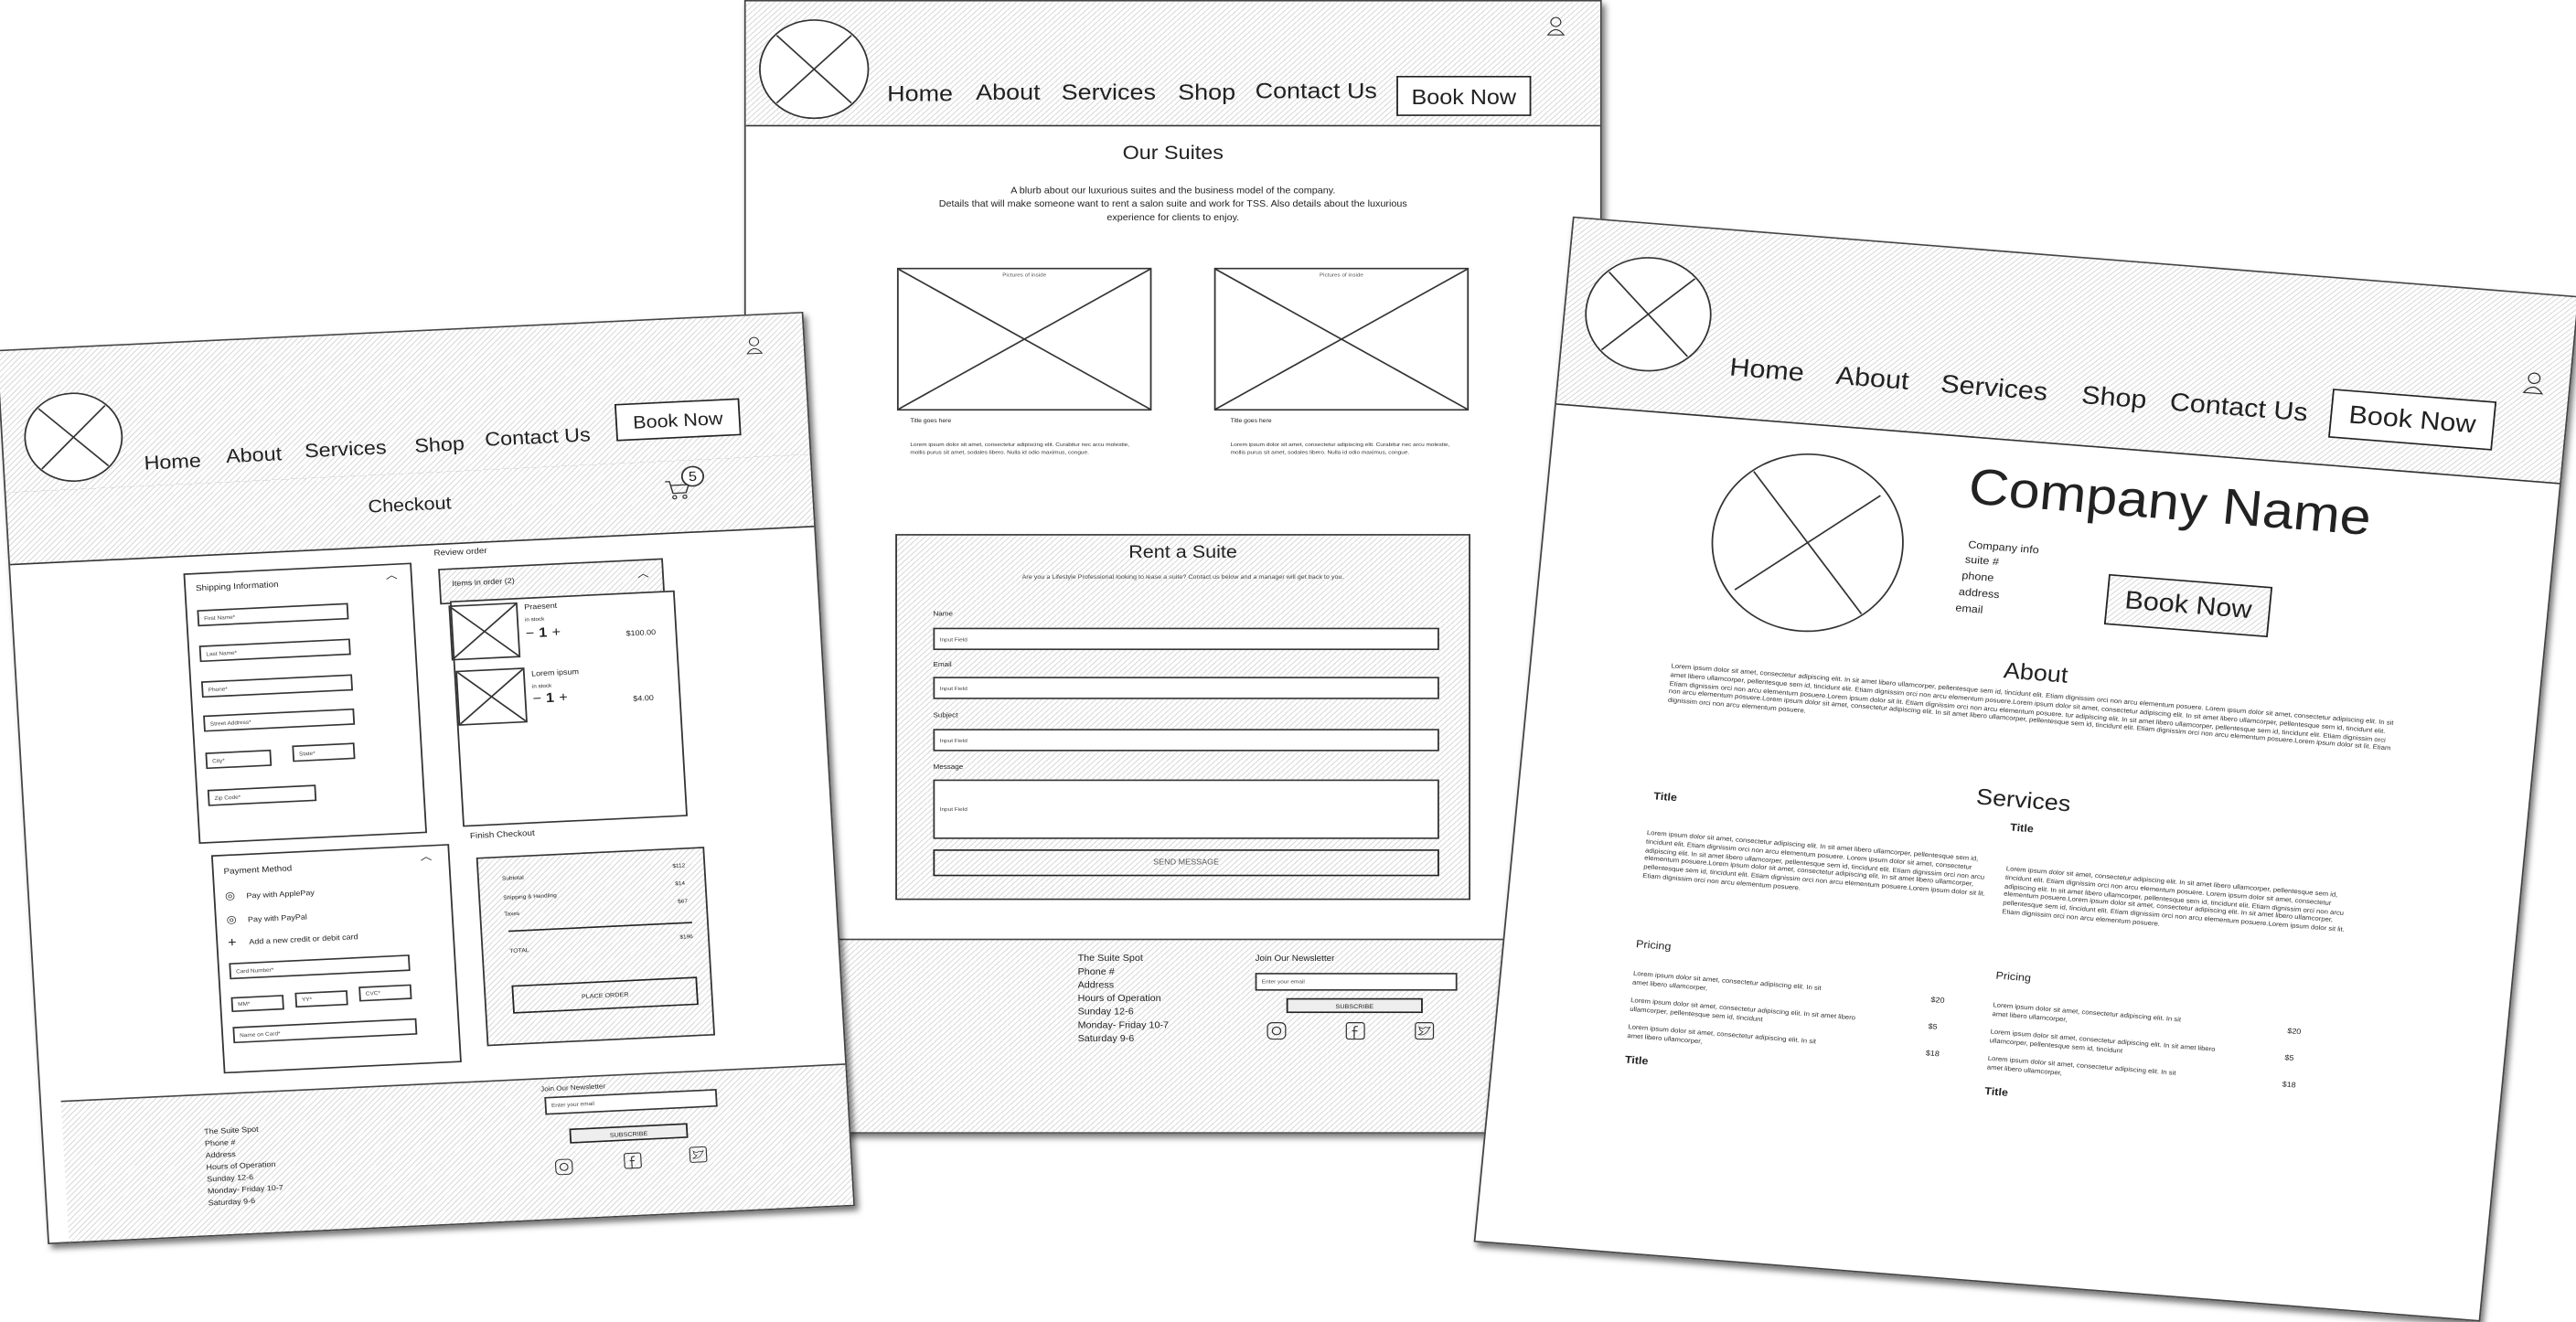 The image size is (2576, 1322). Describe the element at coordinates (1186, 688) in the screenshot. I see `email-input: Input Field` at that location.